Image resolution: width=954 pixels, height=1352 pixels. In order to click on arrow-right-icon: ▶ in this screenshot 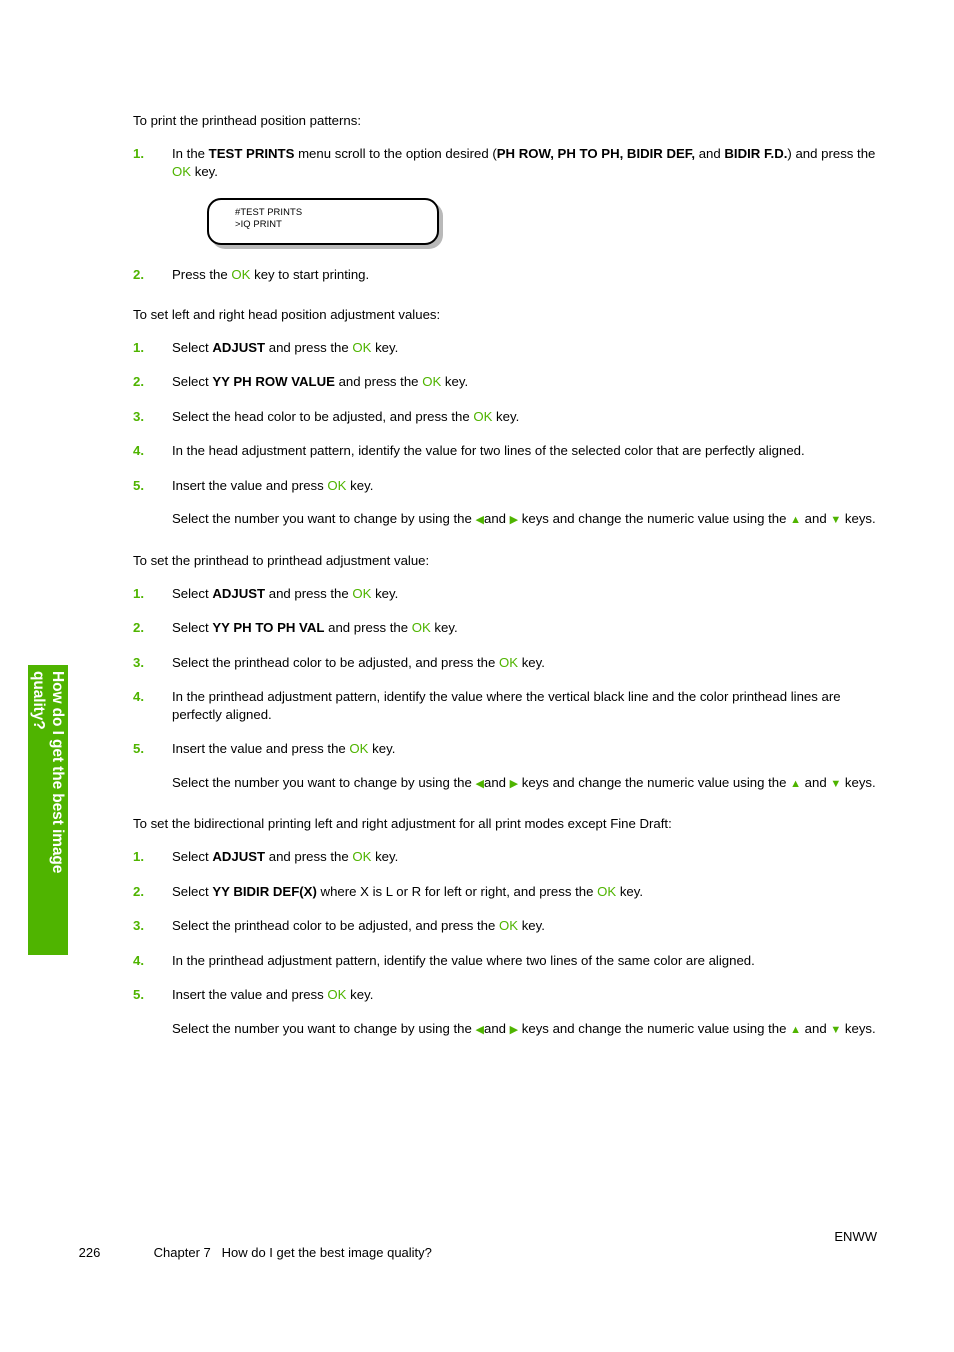, I will do `click(514, 1029)`.